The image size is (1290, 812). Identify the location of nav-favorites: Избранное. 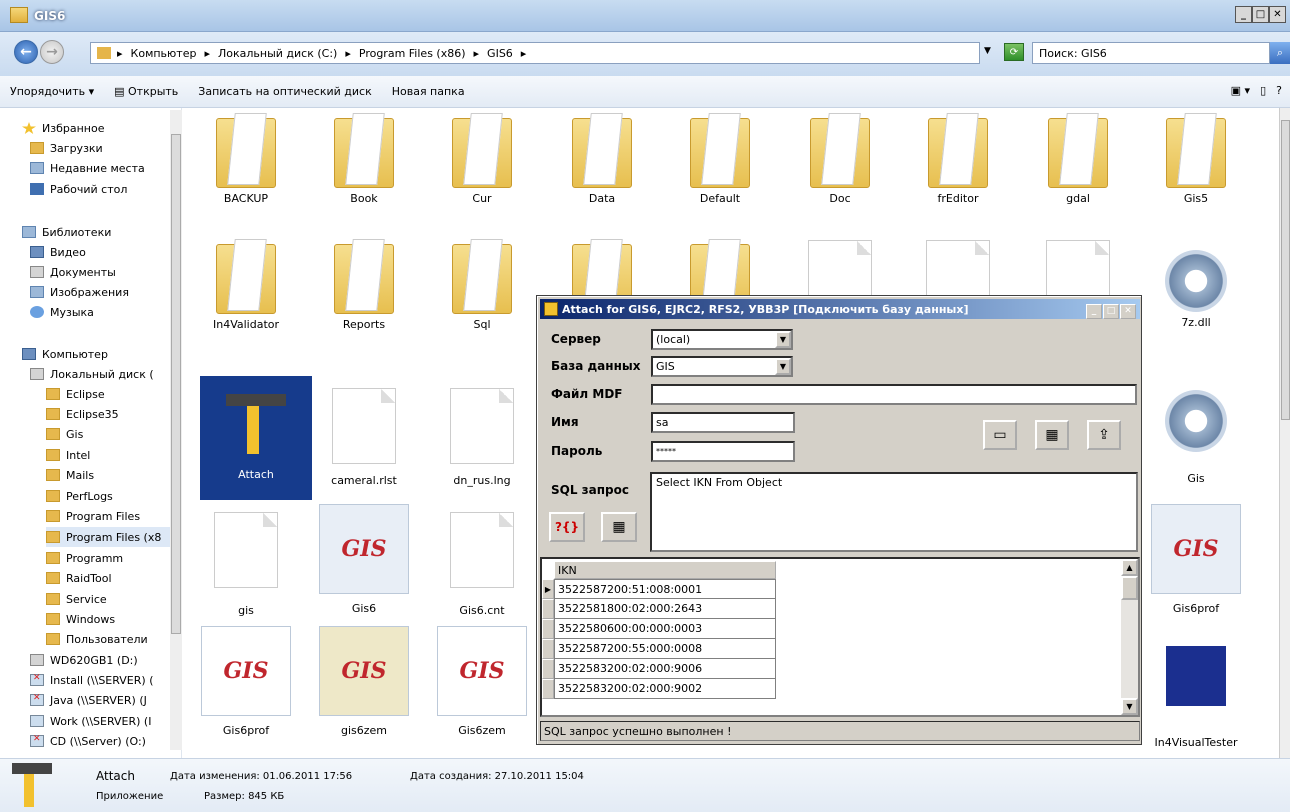
(63, 128).